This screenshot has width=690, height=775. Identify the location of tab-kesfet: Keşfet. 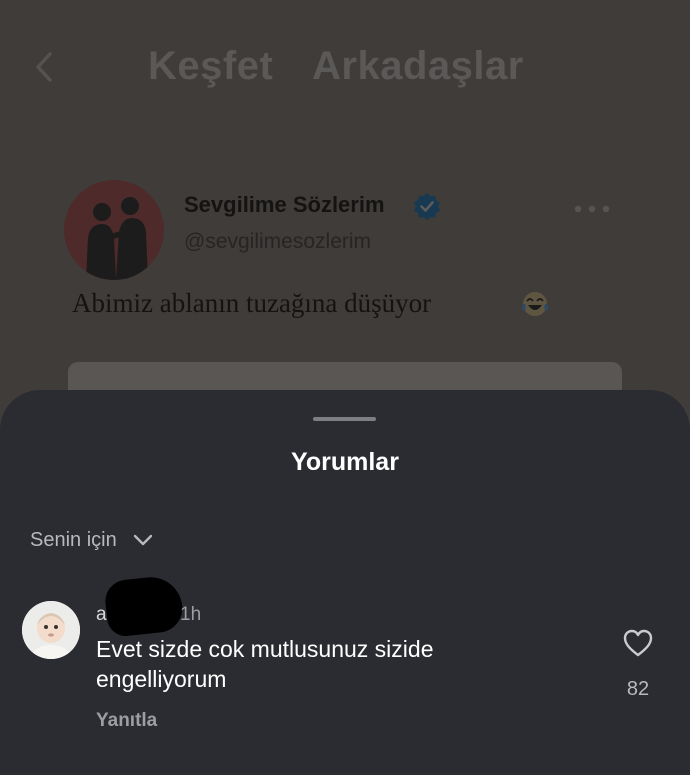
(210, 66).